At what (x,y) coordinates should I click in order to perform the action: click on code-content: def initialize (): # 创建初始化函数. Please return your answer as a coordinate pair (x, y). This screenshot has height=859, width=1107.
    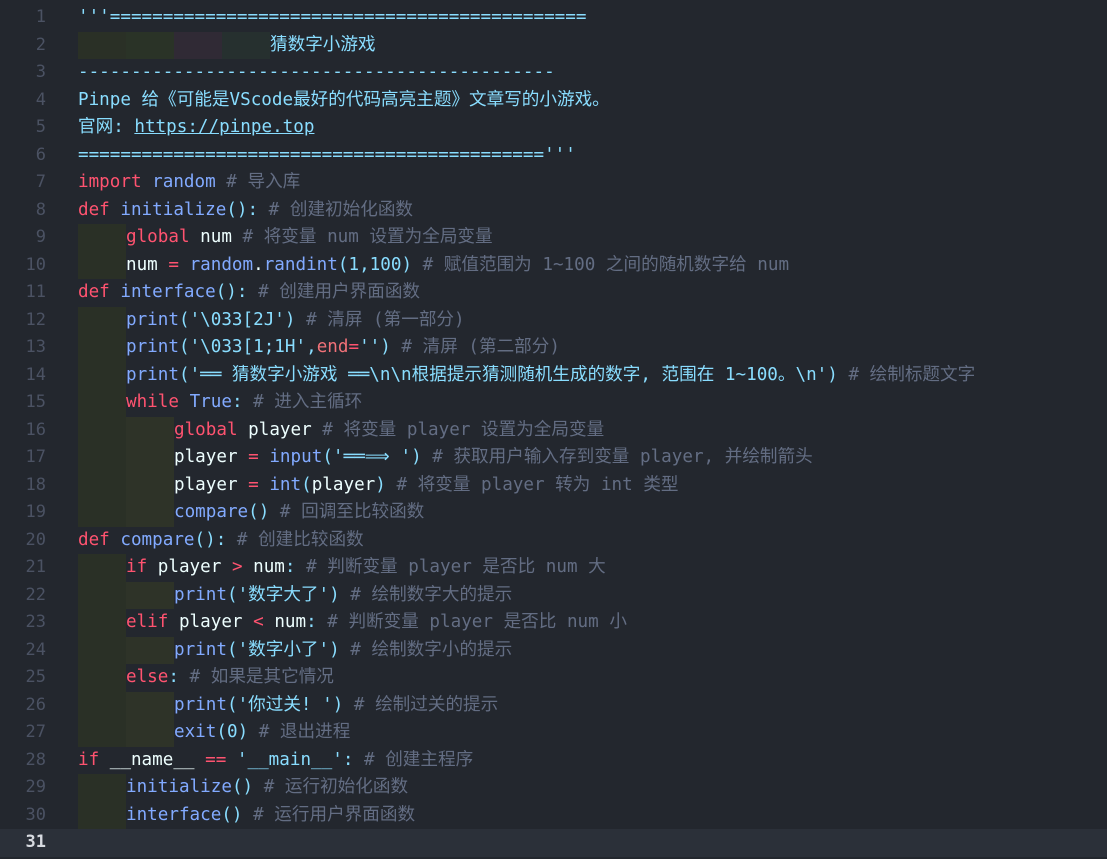
    Looking at the image, I should click on (245, 211).